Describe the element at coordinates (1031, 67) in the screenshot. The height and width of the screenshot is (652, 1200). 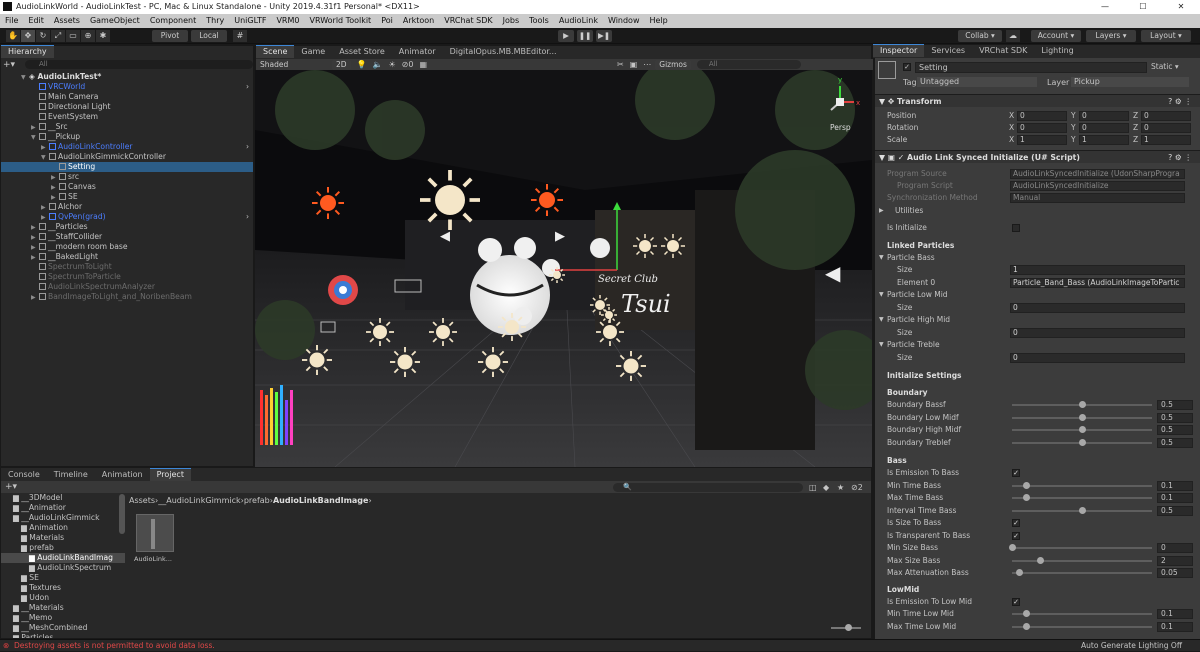
I see `object-name-input: Setting` at that location.